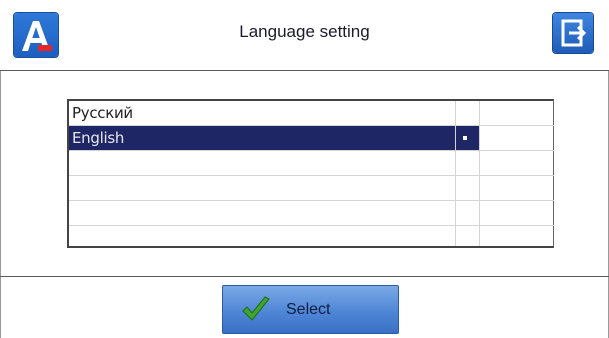 This screenshot has width=609, height=338. I want to click on exit-icon, so click(574, 33).